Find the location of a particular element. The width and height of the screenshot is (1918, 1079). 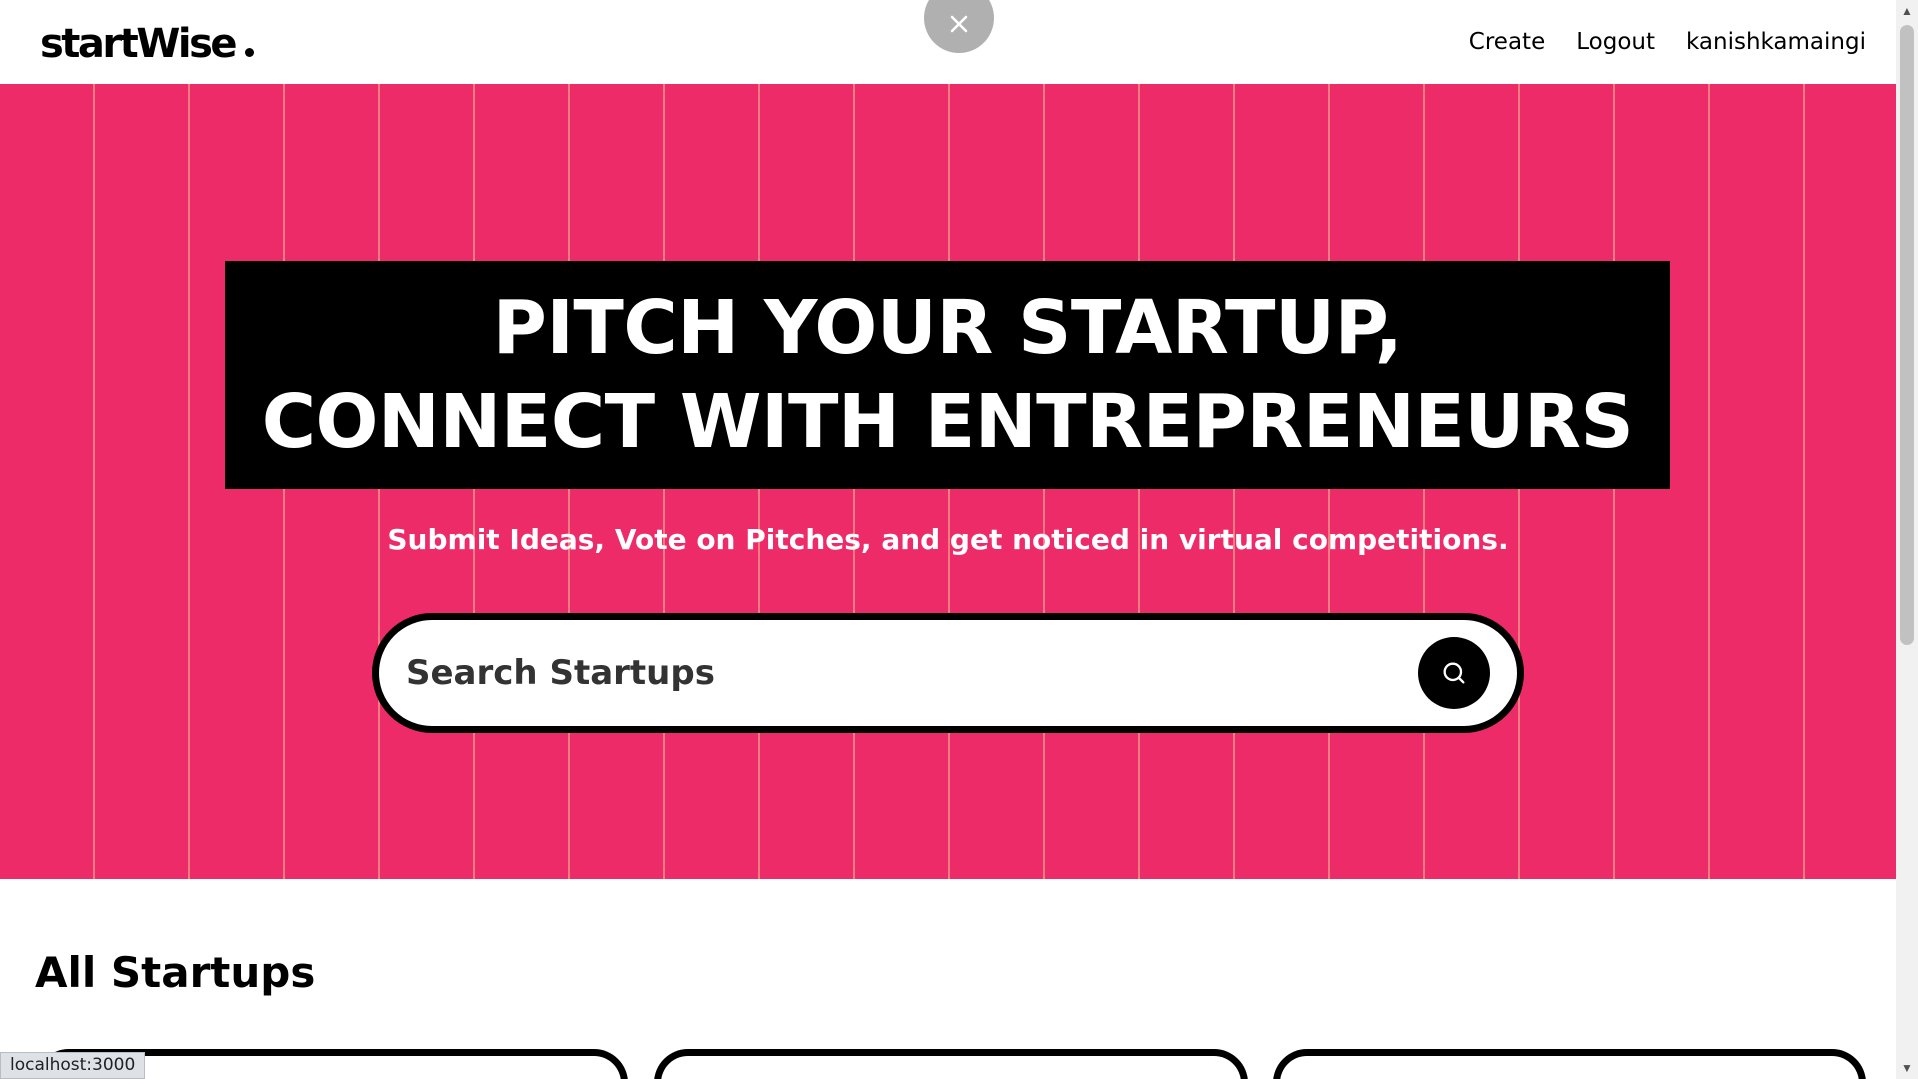

search-form is located at coordinates (948, 673).